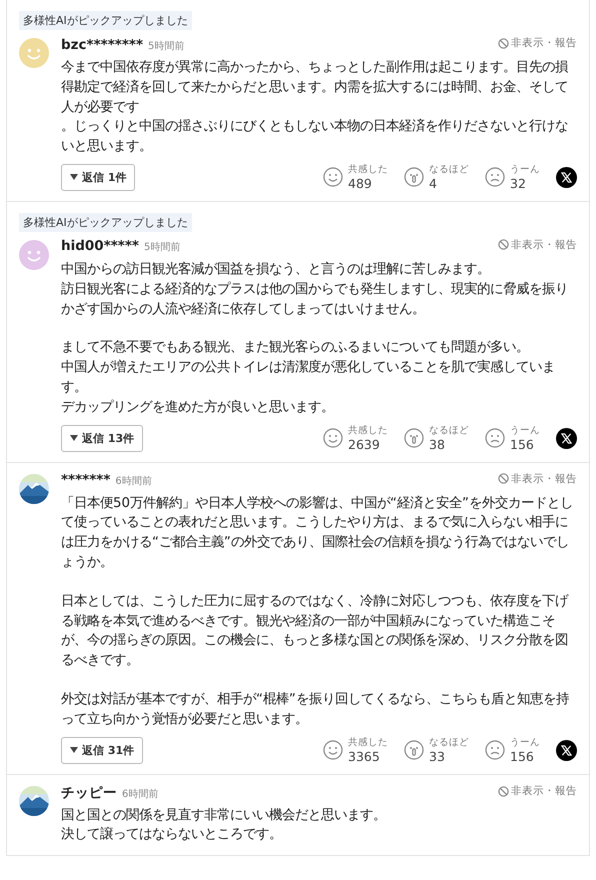  What do you see at coordinates (89, 793) in the screenshot?
I see `user-name: チッピー` at bounding box center [89, 793].